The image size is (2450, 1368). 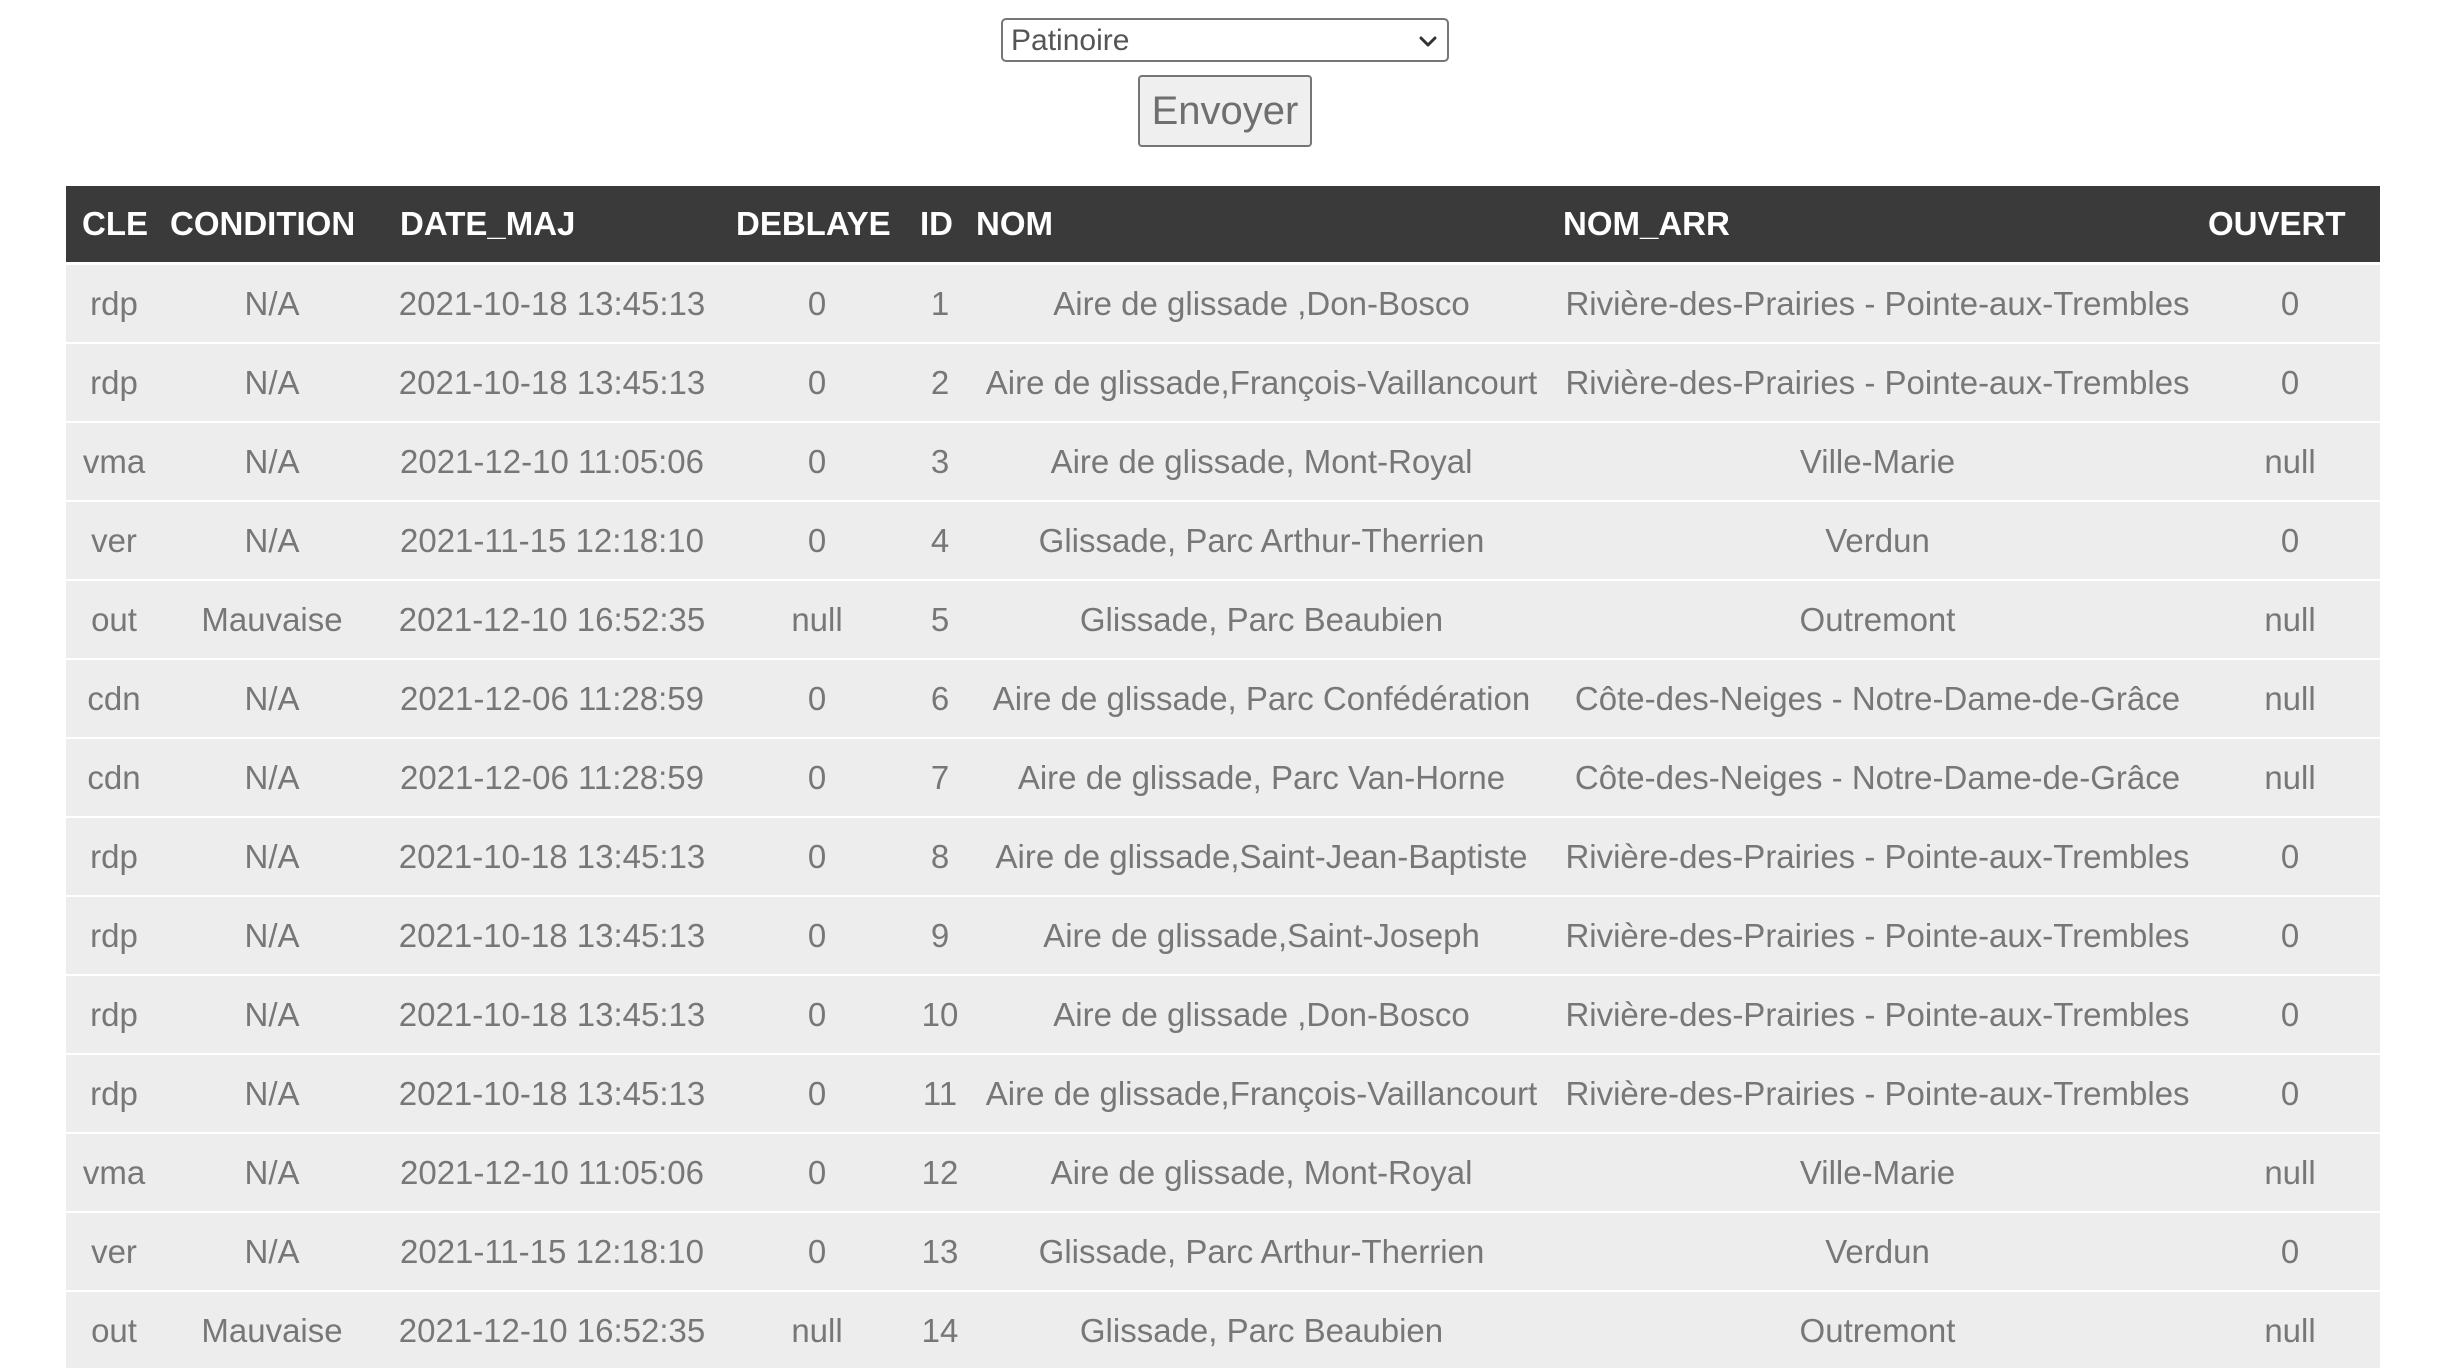 I want to click on cell-id: 1, so click(x=940, y=302).